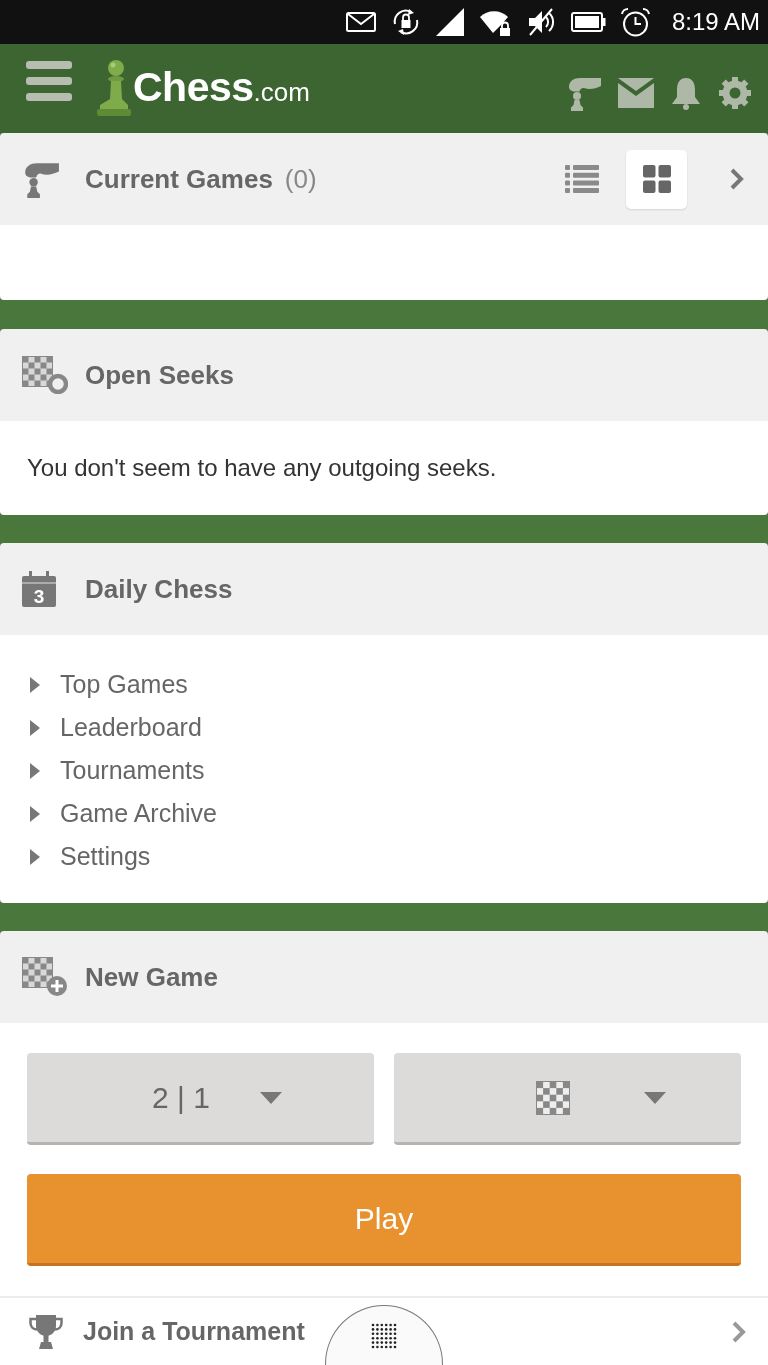 This screenshot has width=768, height=1365. I want to click on grid-view-icon, so click(656, 179).